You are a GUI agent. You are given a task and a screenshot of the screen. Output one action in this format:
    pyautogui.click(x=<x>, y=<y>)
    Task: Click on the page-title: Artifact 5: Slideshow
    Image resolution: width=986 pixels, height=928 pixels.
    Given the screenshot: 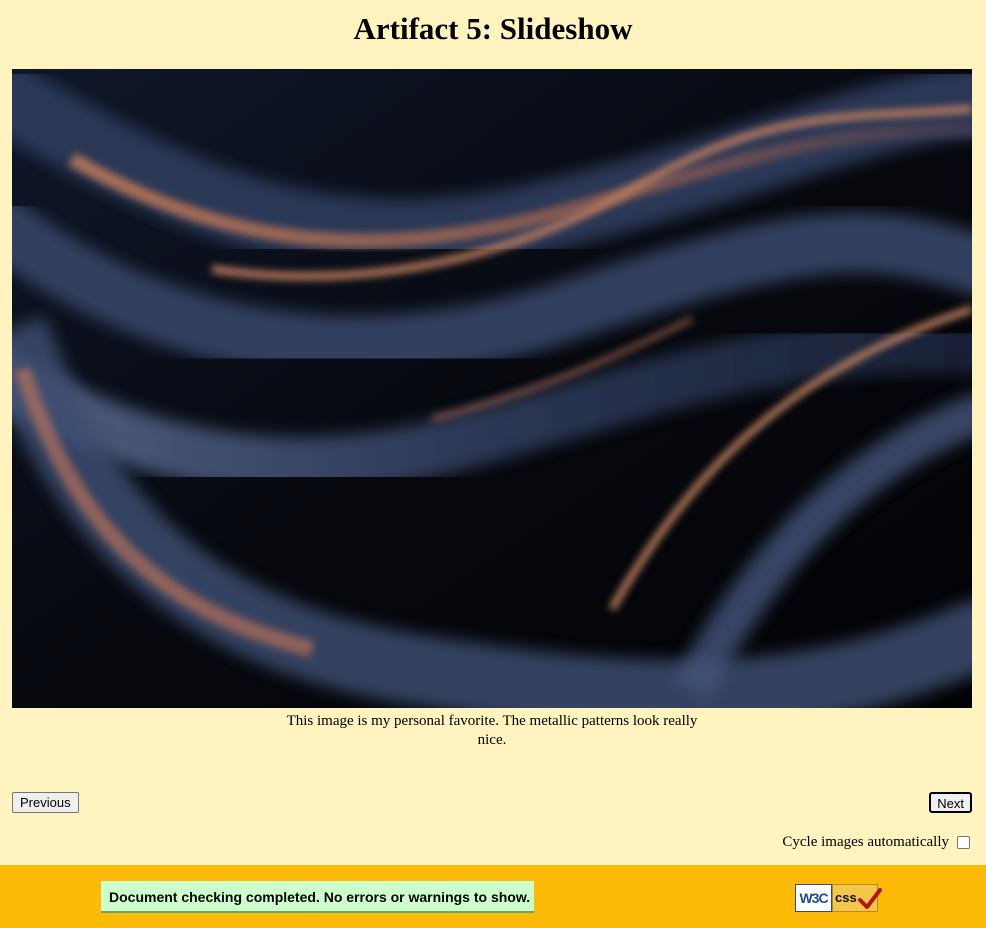 What is the action you would take?
    pyautogui.click(x=493, y=28)
    